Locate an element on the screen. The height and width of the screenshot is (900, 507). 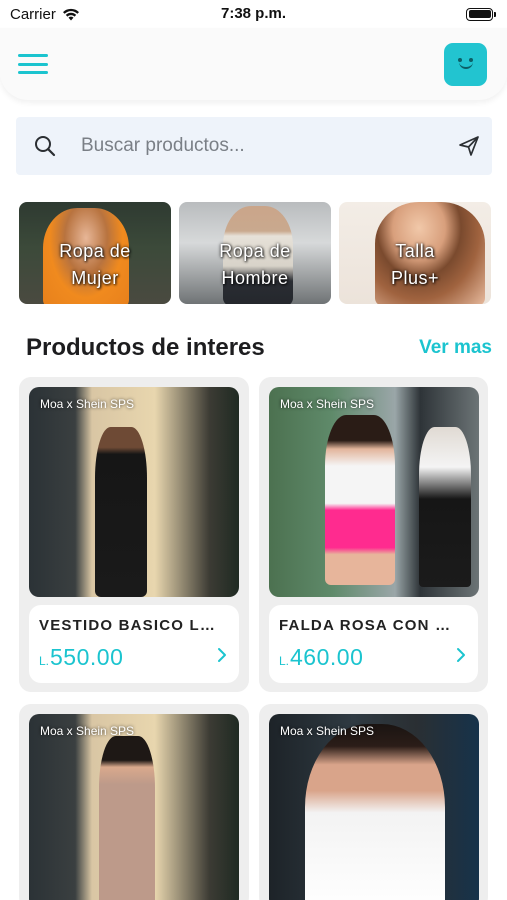
category-card-women: Ropa de Mujer is located at coordinates (95, 253).